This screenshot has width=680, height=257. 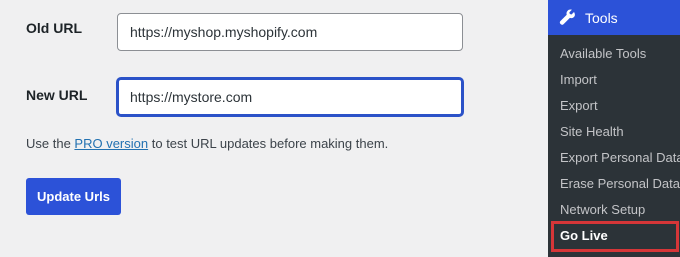 I want to click on help-text-after: to test URL updates before making them., so click(x=268, y=143).